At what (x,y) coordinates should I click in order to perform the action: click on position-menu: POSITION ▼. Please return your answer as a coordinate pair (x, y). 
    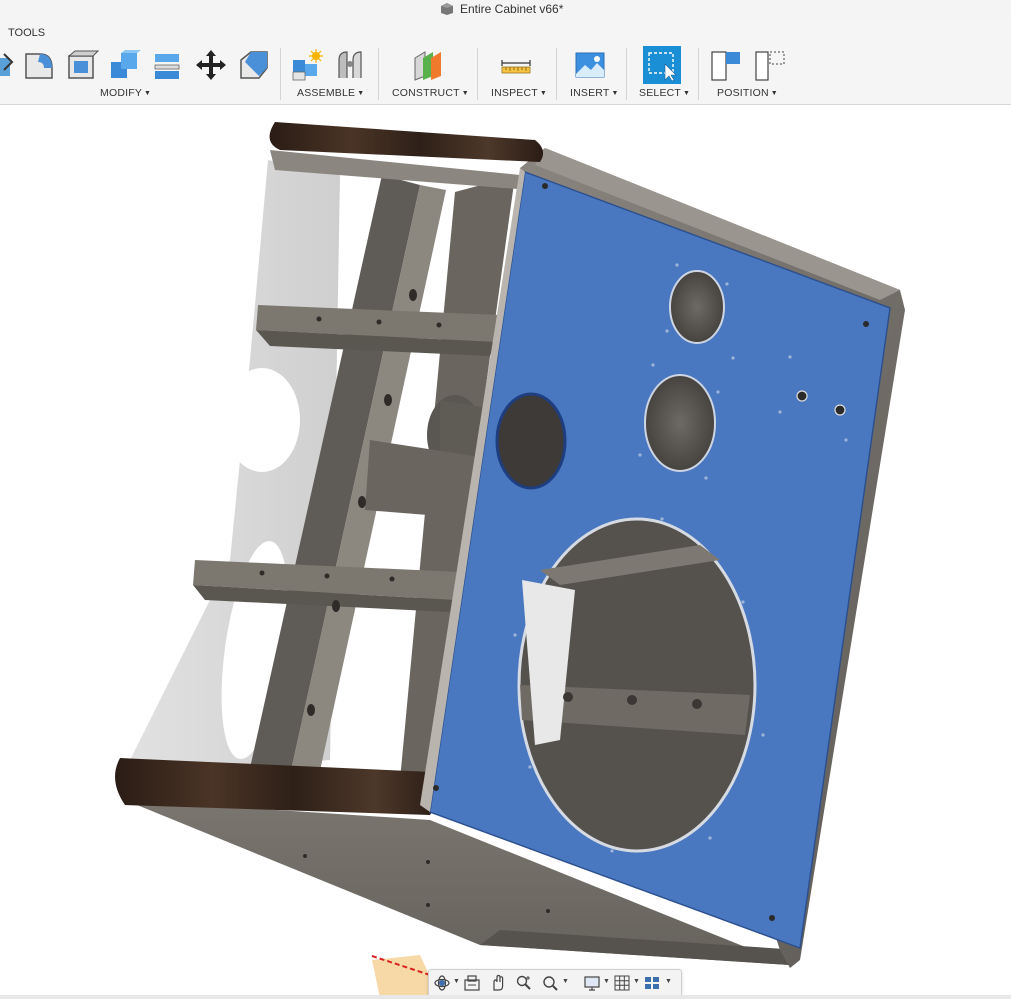
    Looking at the image, I should click on (747, 93).